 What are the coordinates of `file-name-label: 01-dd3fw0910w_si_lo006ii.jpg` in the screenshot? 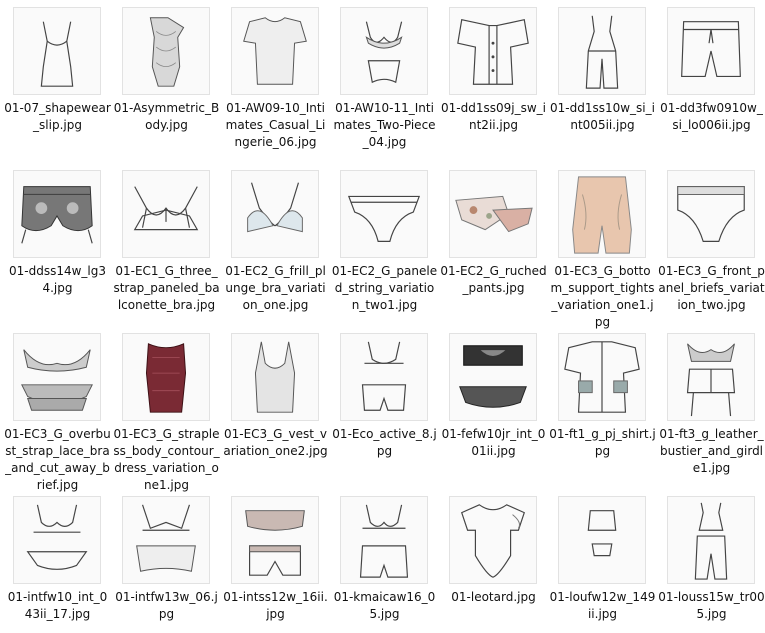 It's located at (711, 116).